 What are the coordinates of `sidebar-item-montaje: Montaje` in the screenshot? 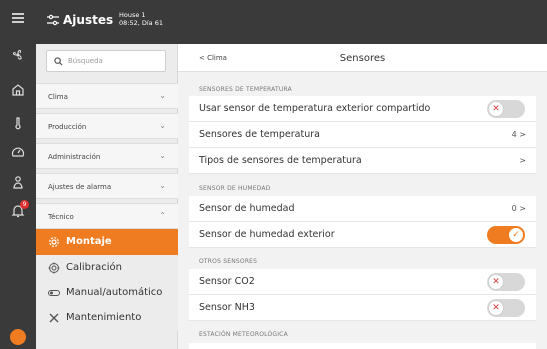 It's located at (107, 242).